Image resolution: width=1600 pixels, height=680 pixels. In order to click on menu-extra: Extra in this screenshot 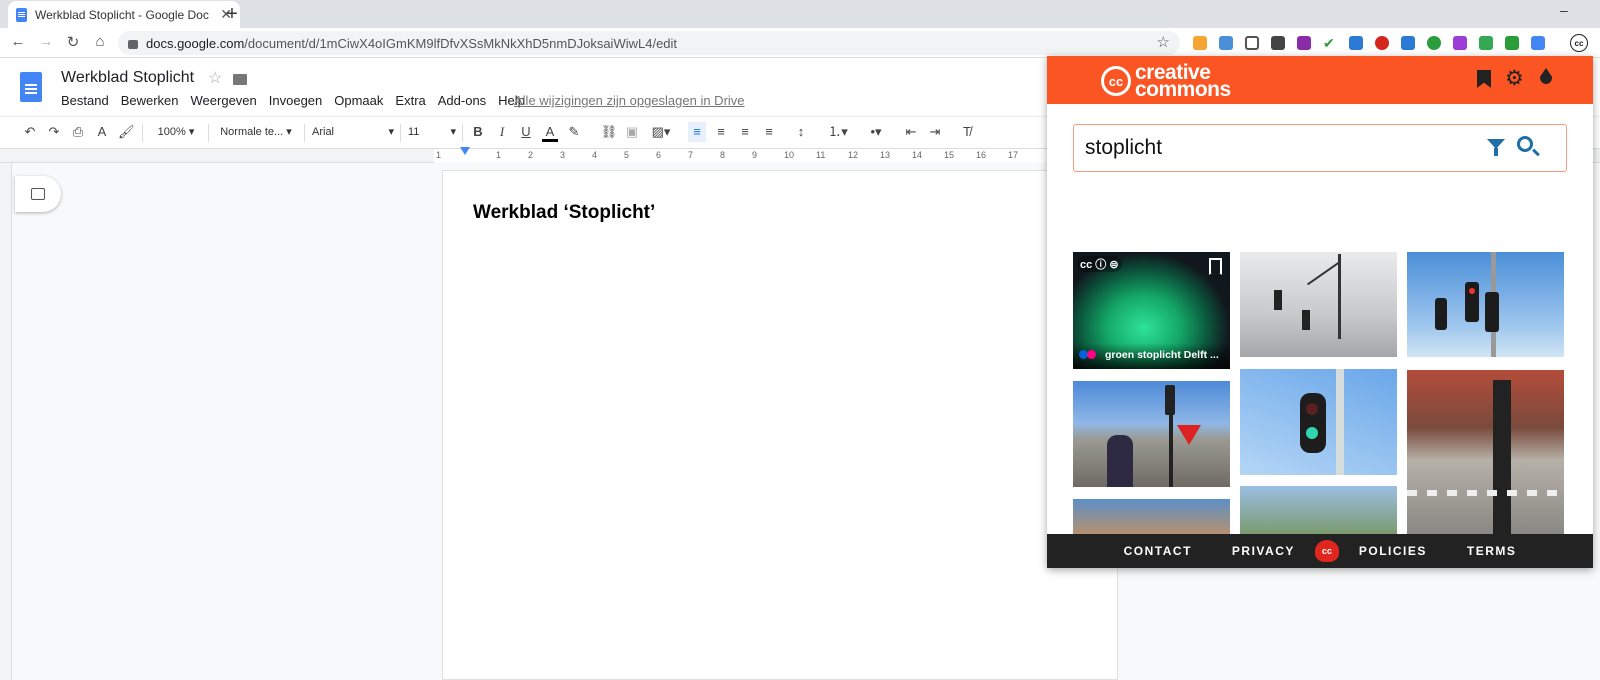, I will do `click(410, 100)`.